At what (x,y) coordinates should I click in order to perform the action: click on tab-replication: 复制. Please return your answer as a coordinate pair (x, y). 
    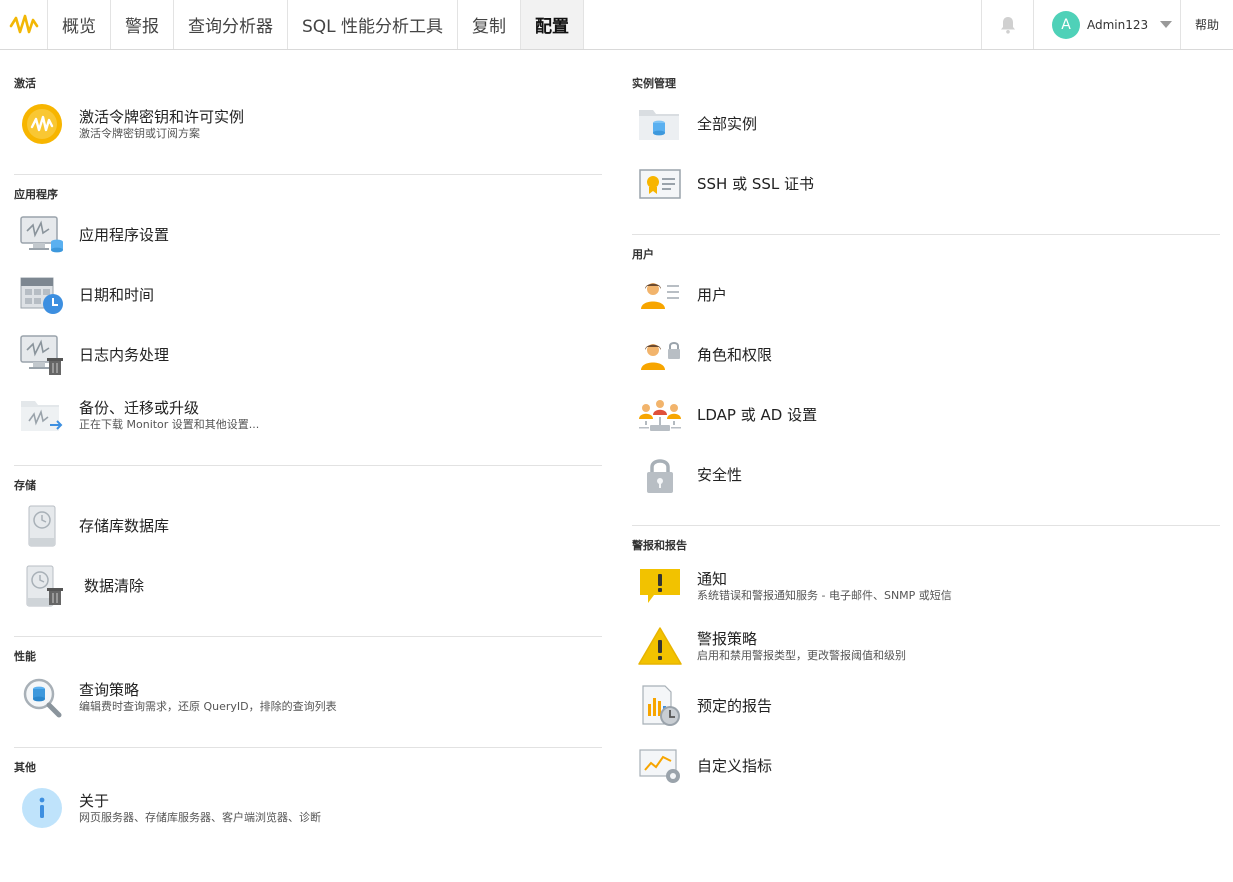
    Looking at the image, I should click on (490, 24).